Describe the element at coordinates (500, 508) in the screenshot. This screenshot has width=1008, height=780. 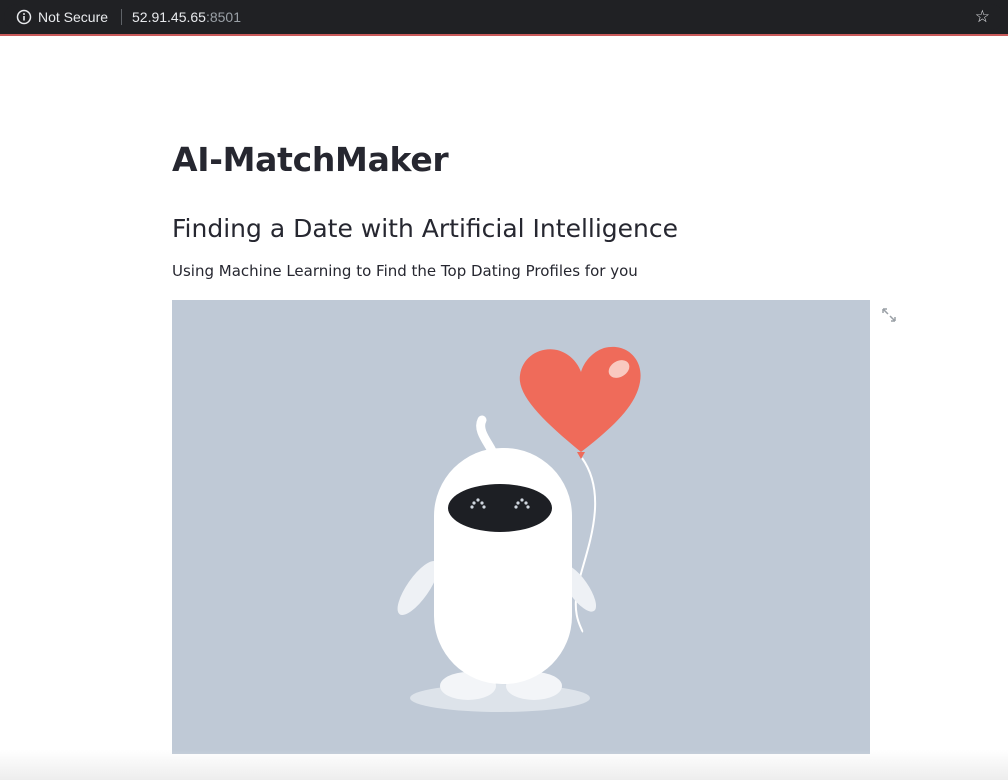
I see `robot-visor` at that location.